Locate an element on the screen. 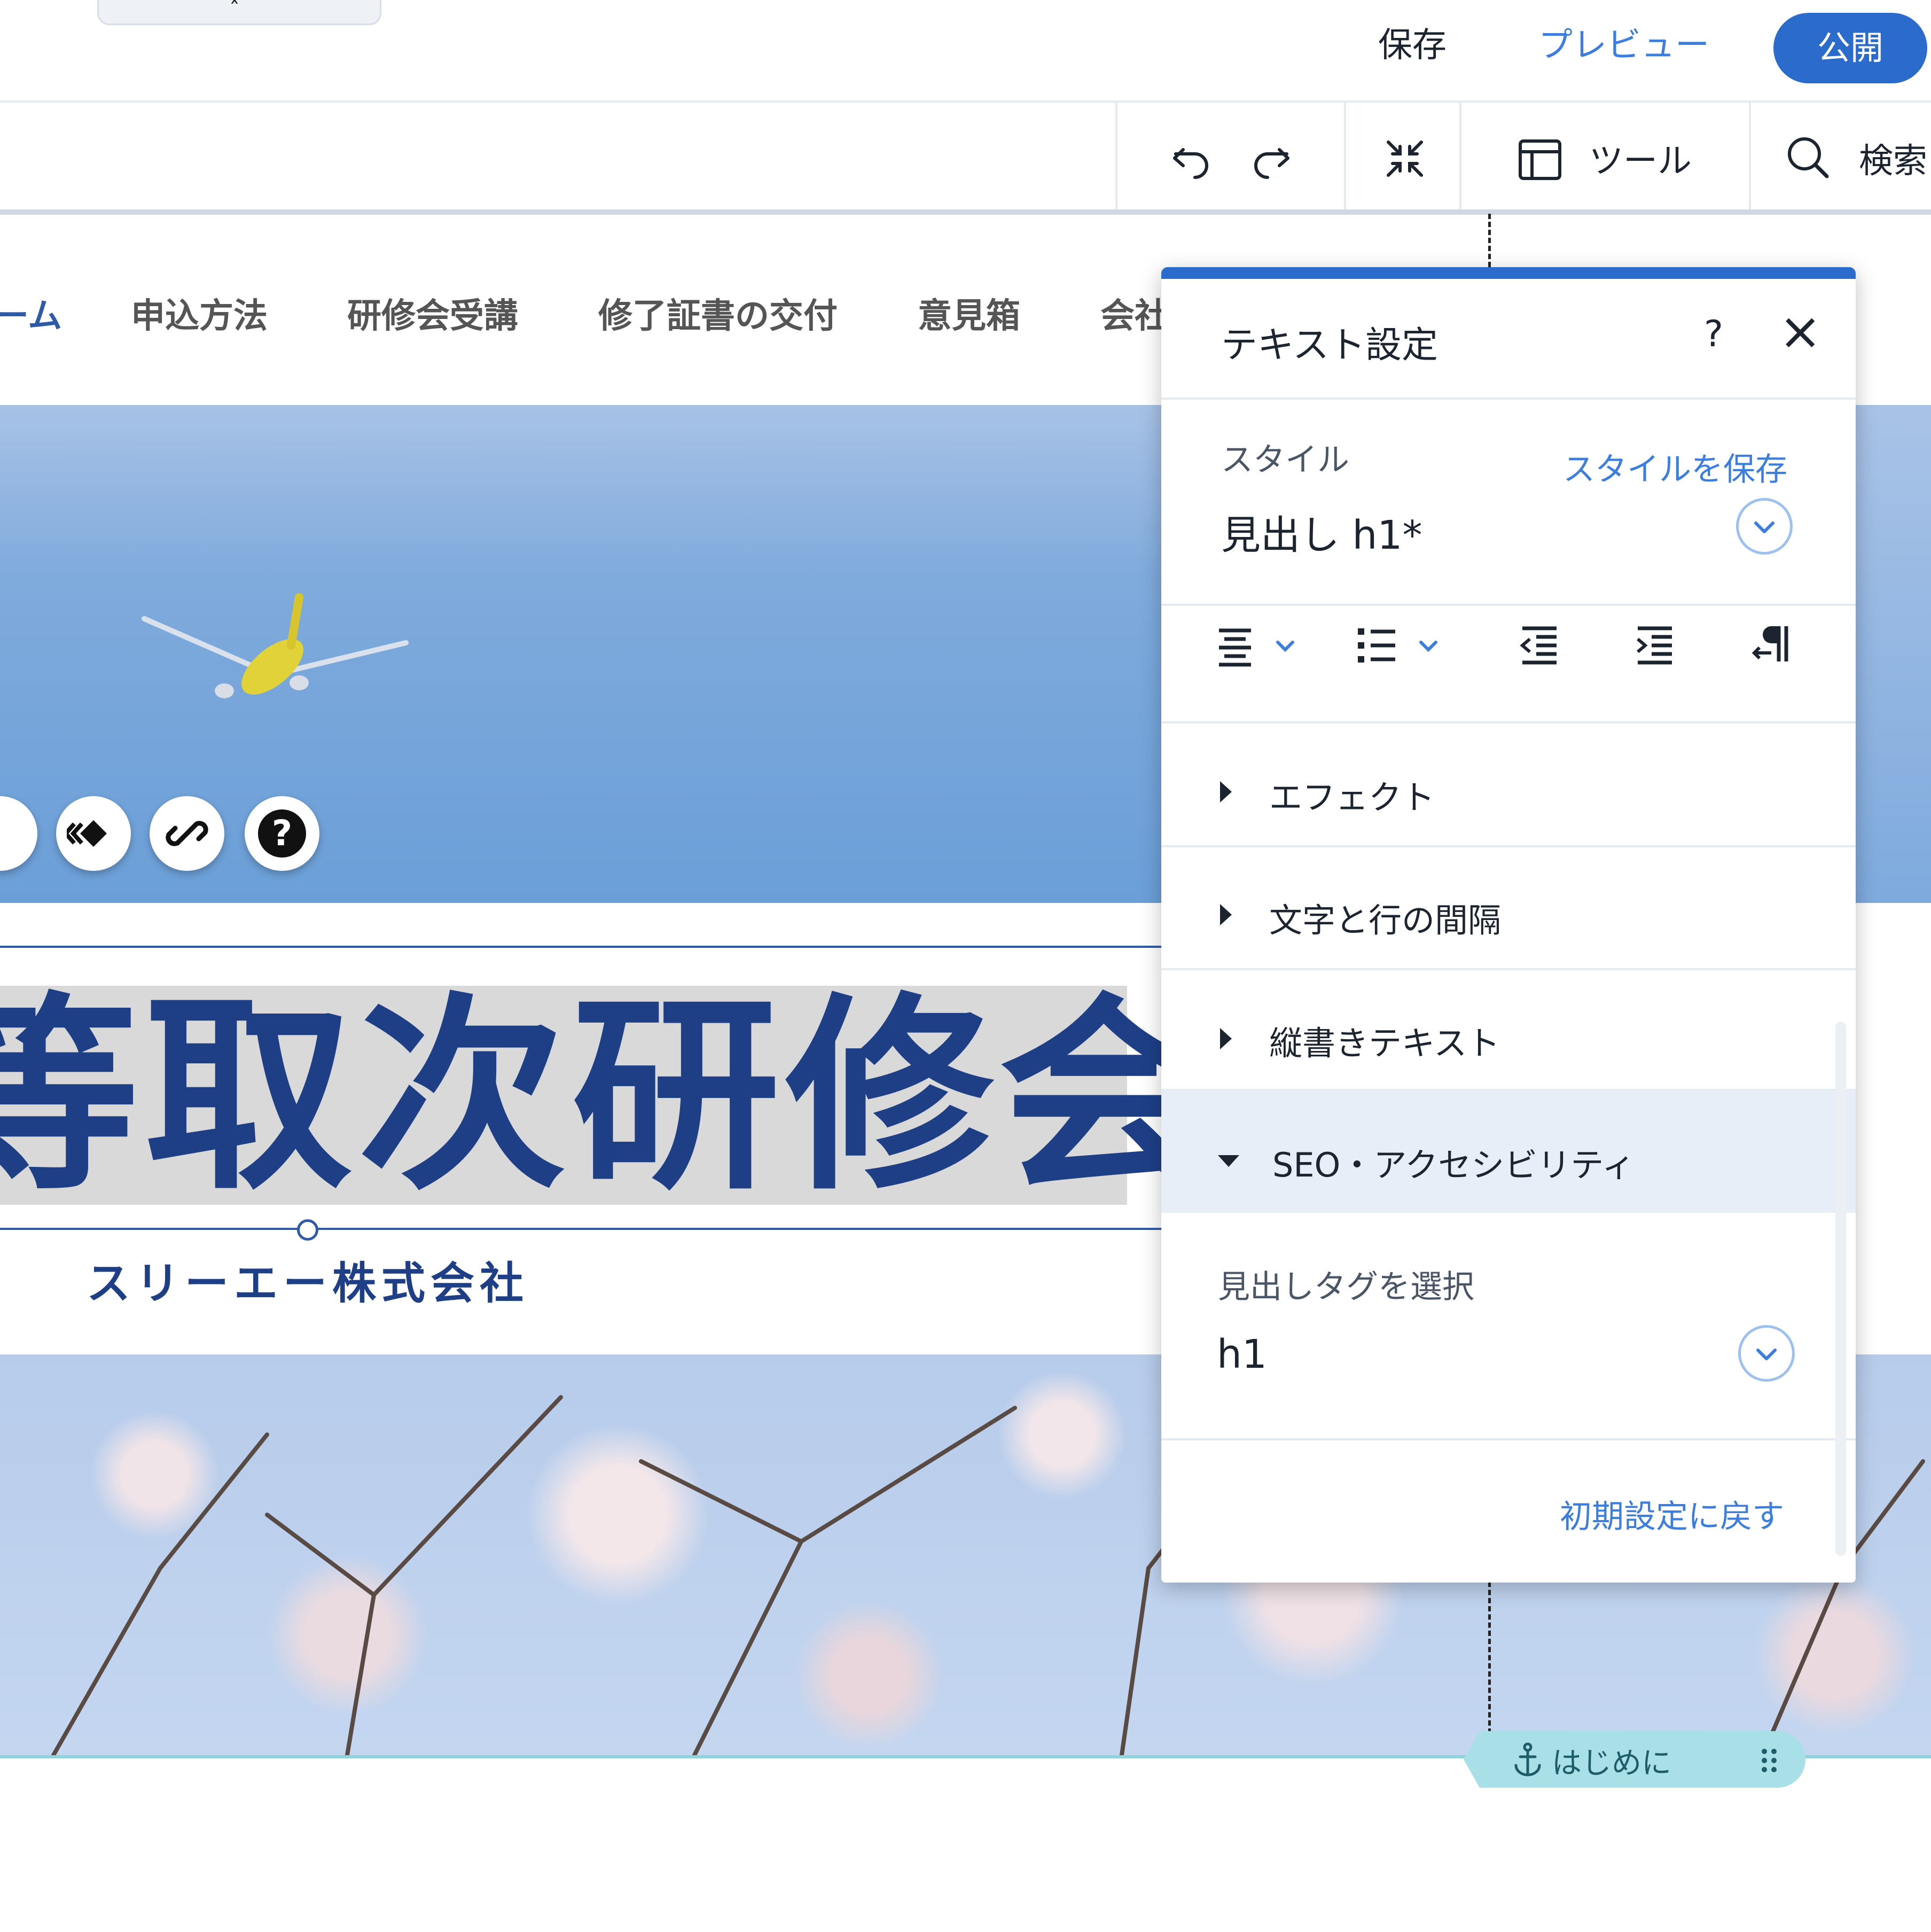  link-button is located at coordinates (187, 833).